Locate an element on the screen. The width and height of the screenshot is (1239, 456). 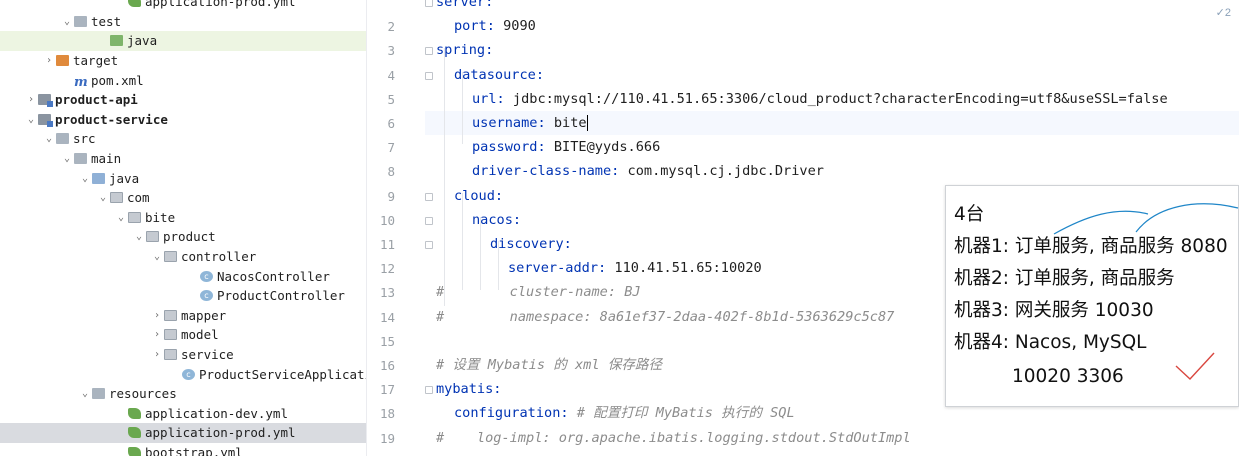
yaml-key: username: is located at coordinates (509, 123).